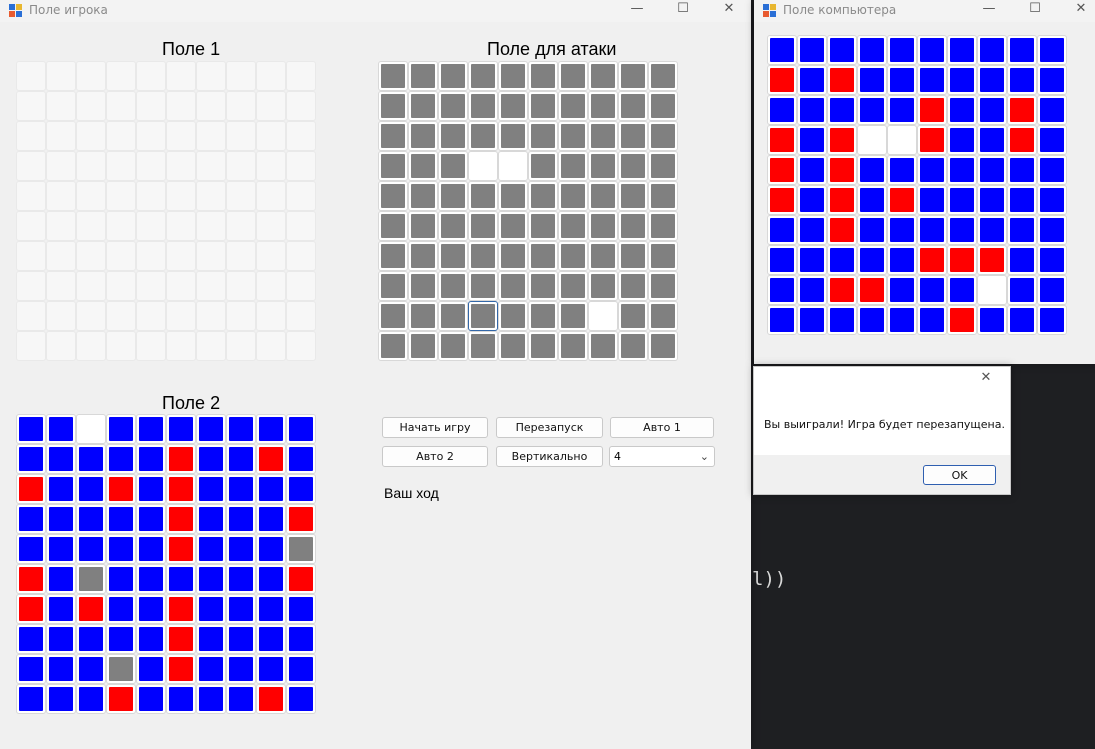  What do you see at coordinates (549, 427) in the screenshot?
I see `restart-button: Перезапуск` at bounding box center [549, 427].